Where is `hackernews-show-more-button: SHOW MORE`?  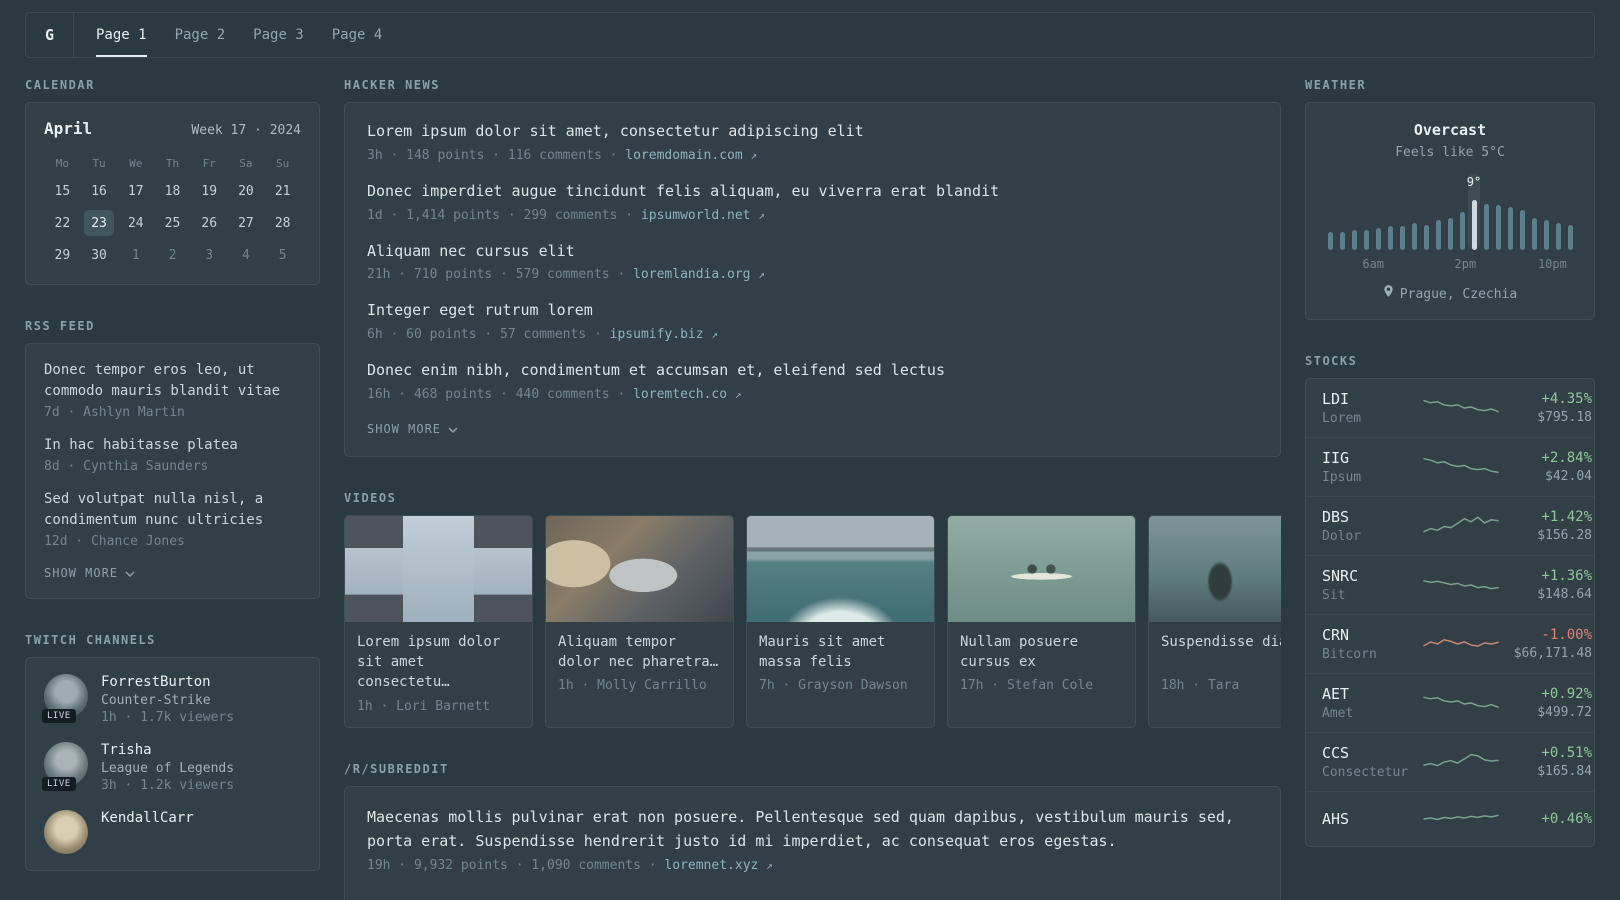
hackernews-show-more-button: SHOW MORE is located at coordinates (412, 429).